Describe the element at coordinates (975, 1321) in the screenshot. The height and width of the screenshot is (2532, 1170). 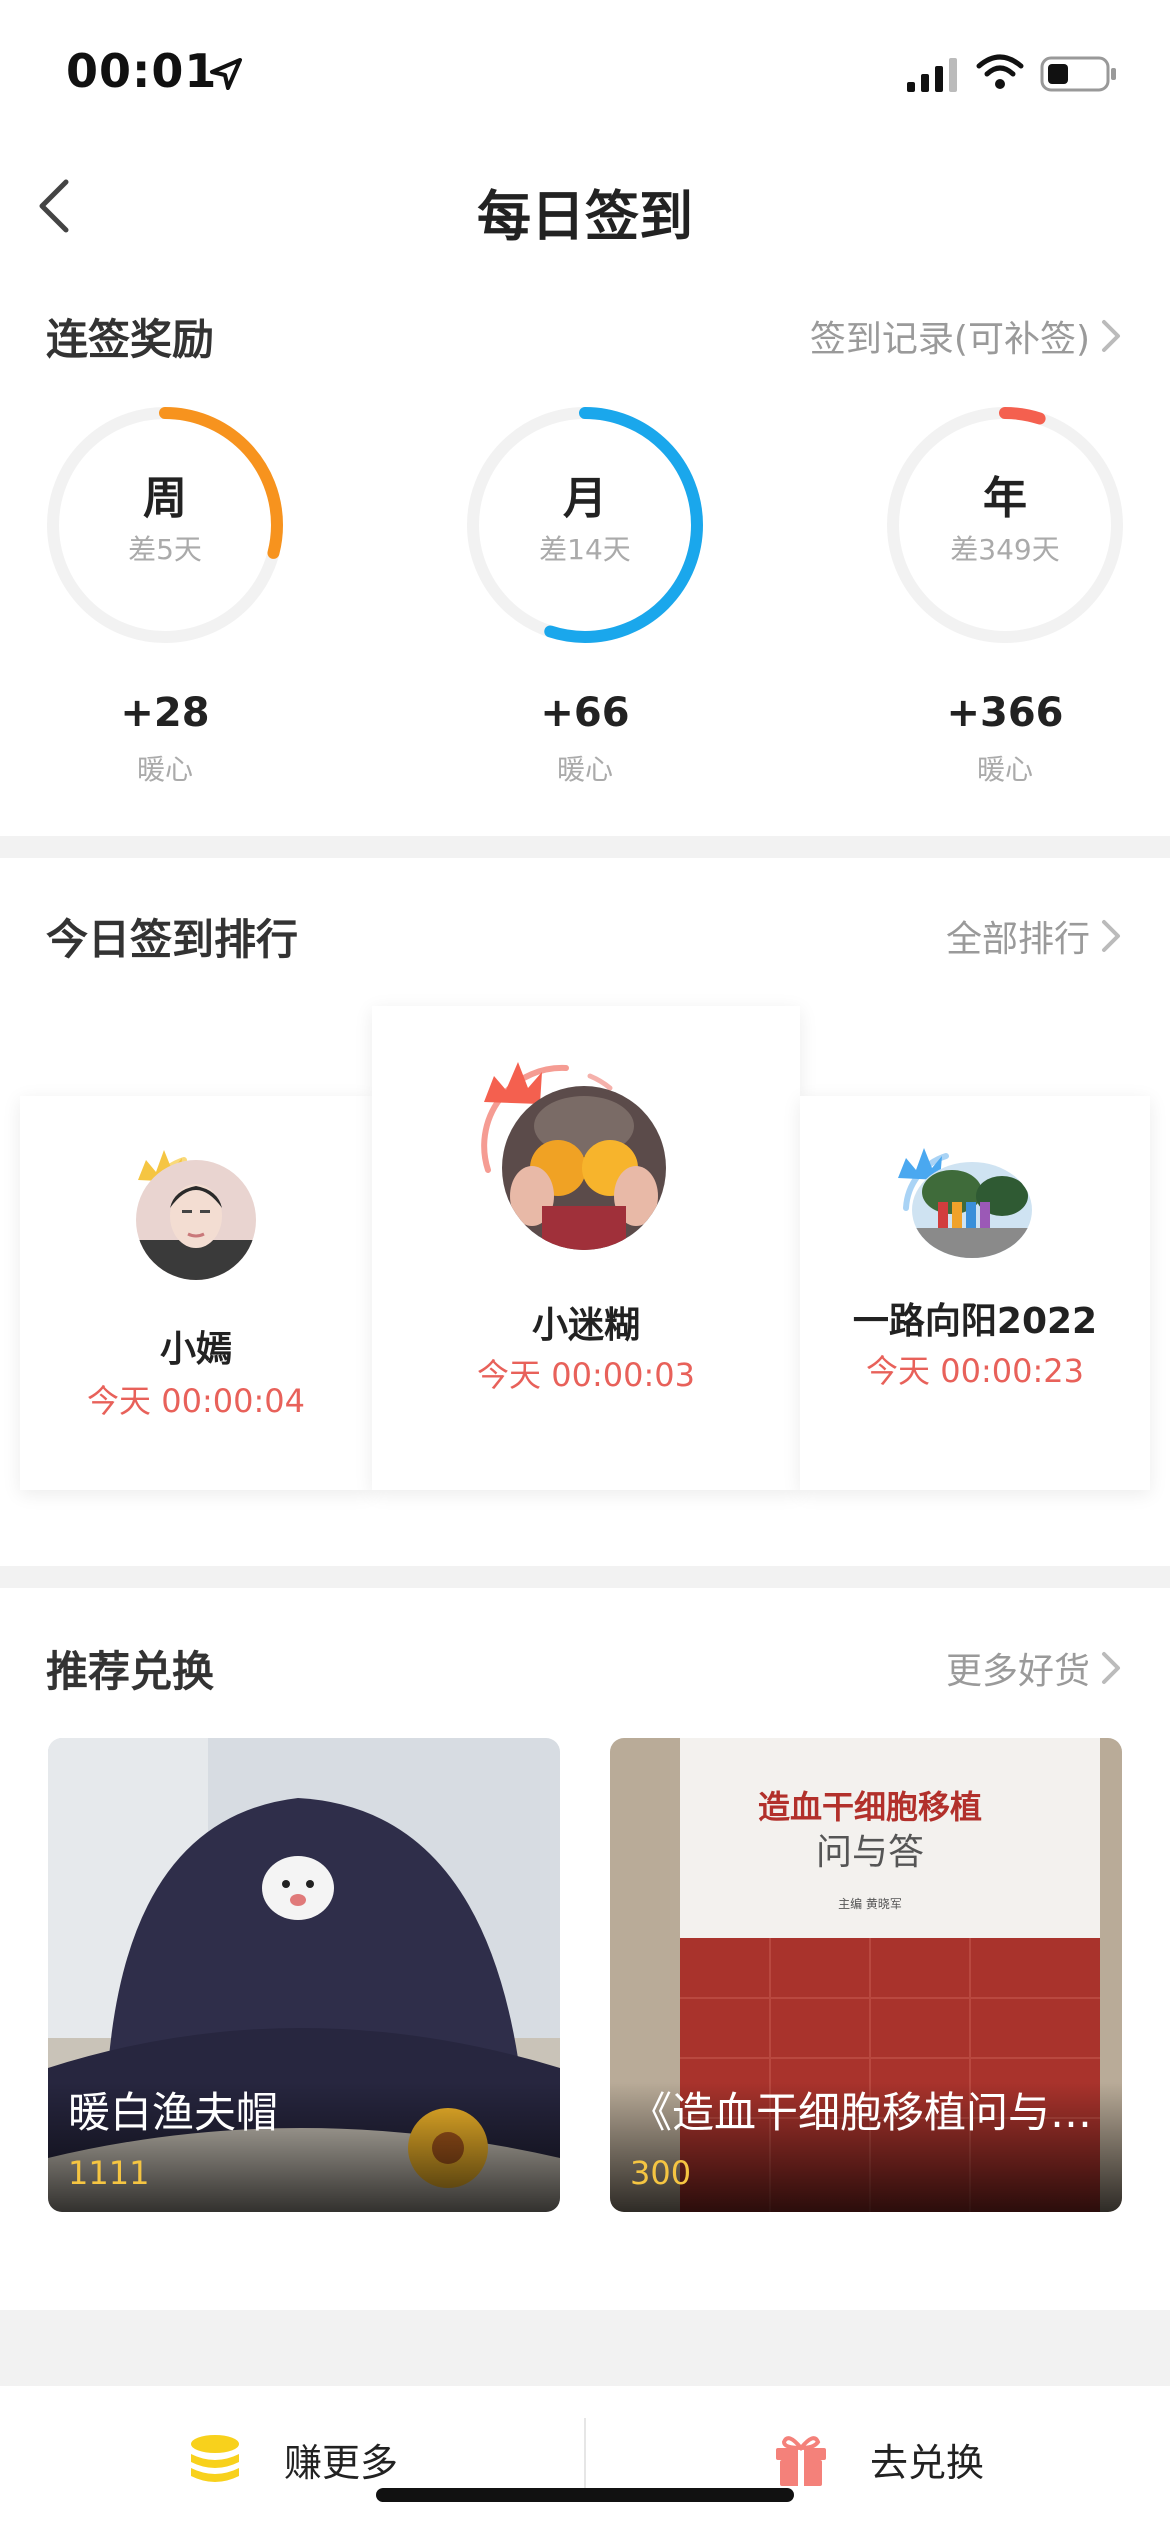
I see `rank-name: 一路向阳2022` at that location.